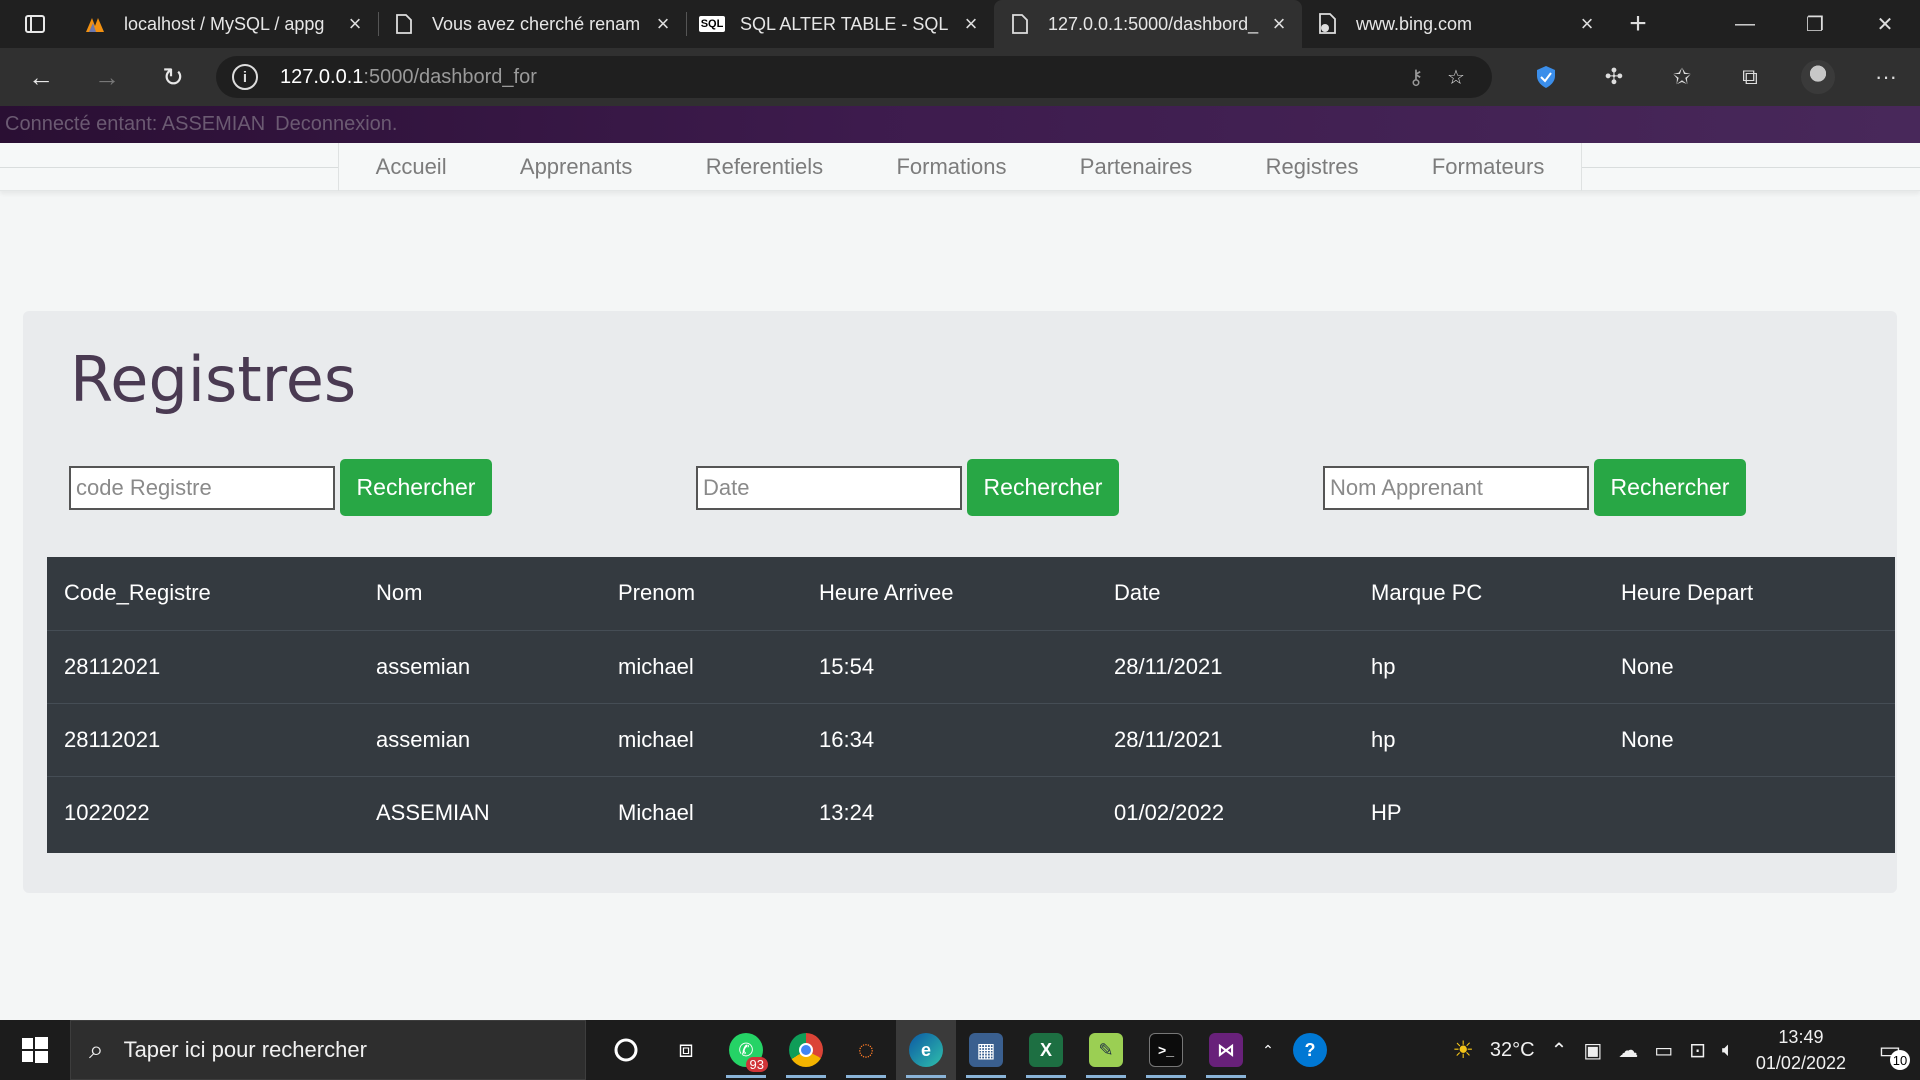 Image resolution: width=1920 pixels, height=1080 pixels. I want to click on column-header: Prenom, so click(701, 594).